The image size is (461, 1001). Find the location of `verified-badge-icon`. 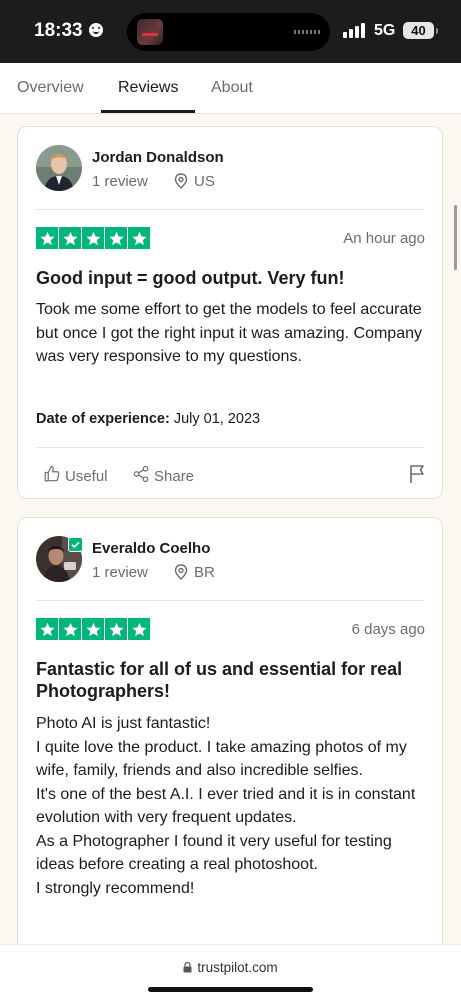

verified-badge-icon is located at coordinates (75, 544).